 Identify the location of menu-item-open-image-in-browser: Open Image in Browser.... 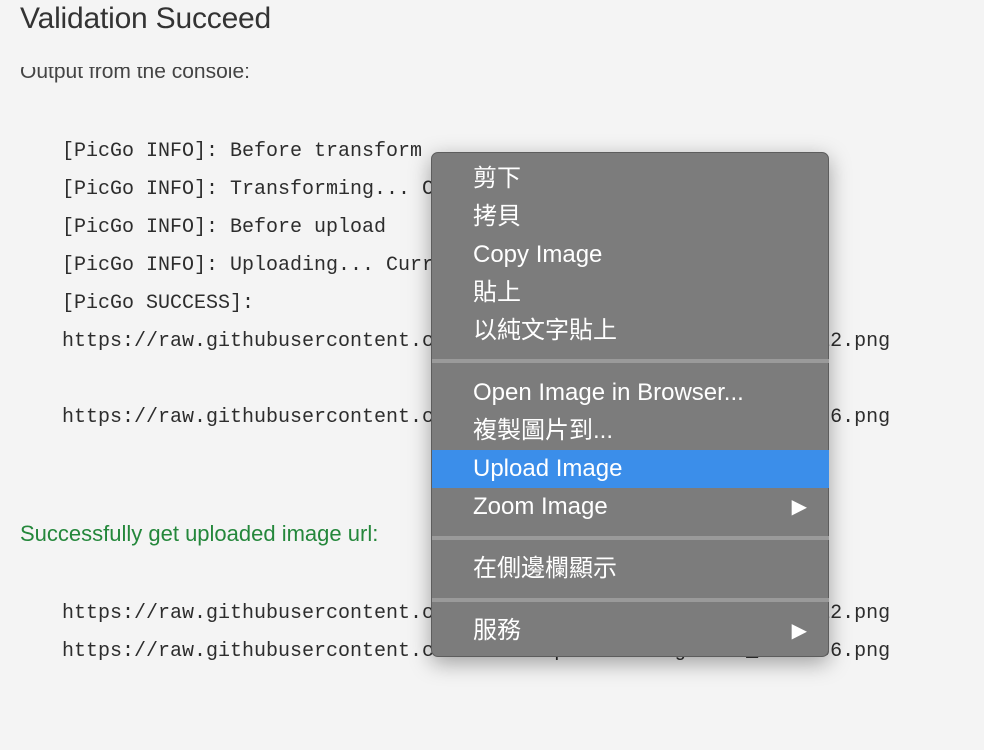
(630, 393).